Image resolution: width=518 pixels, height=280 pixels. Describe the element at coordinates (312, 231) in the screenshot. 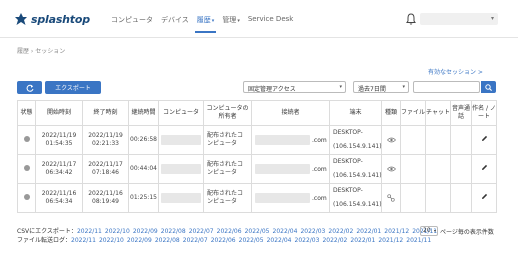

I see `csv-month-link: 2022/03` at that location.